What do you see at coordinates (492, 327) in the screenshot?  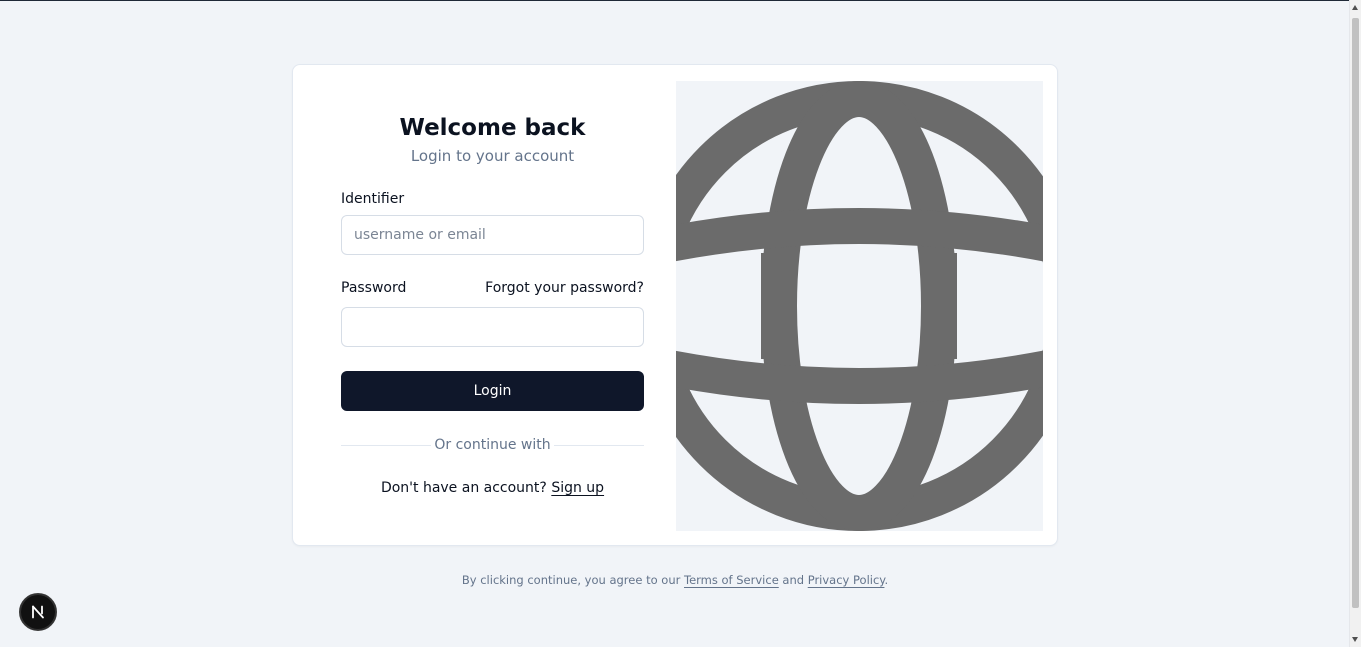 I see `password-input` at bounding box center [492, 327].